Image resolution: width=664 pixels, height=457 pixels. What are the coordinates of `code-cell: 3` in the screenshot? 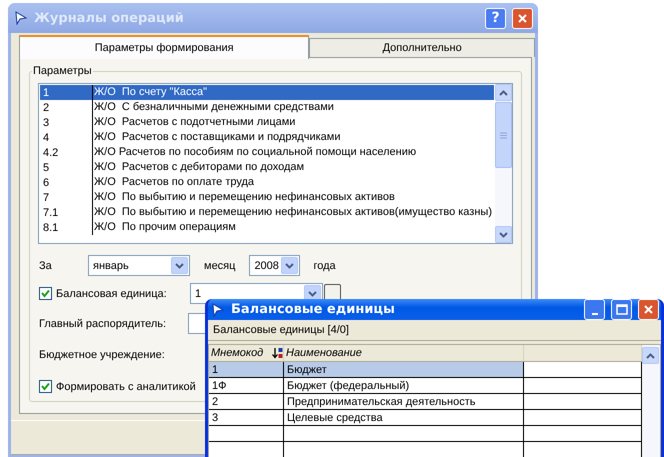 It's located at (246, 417).